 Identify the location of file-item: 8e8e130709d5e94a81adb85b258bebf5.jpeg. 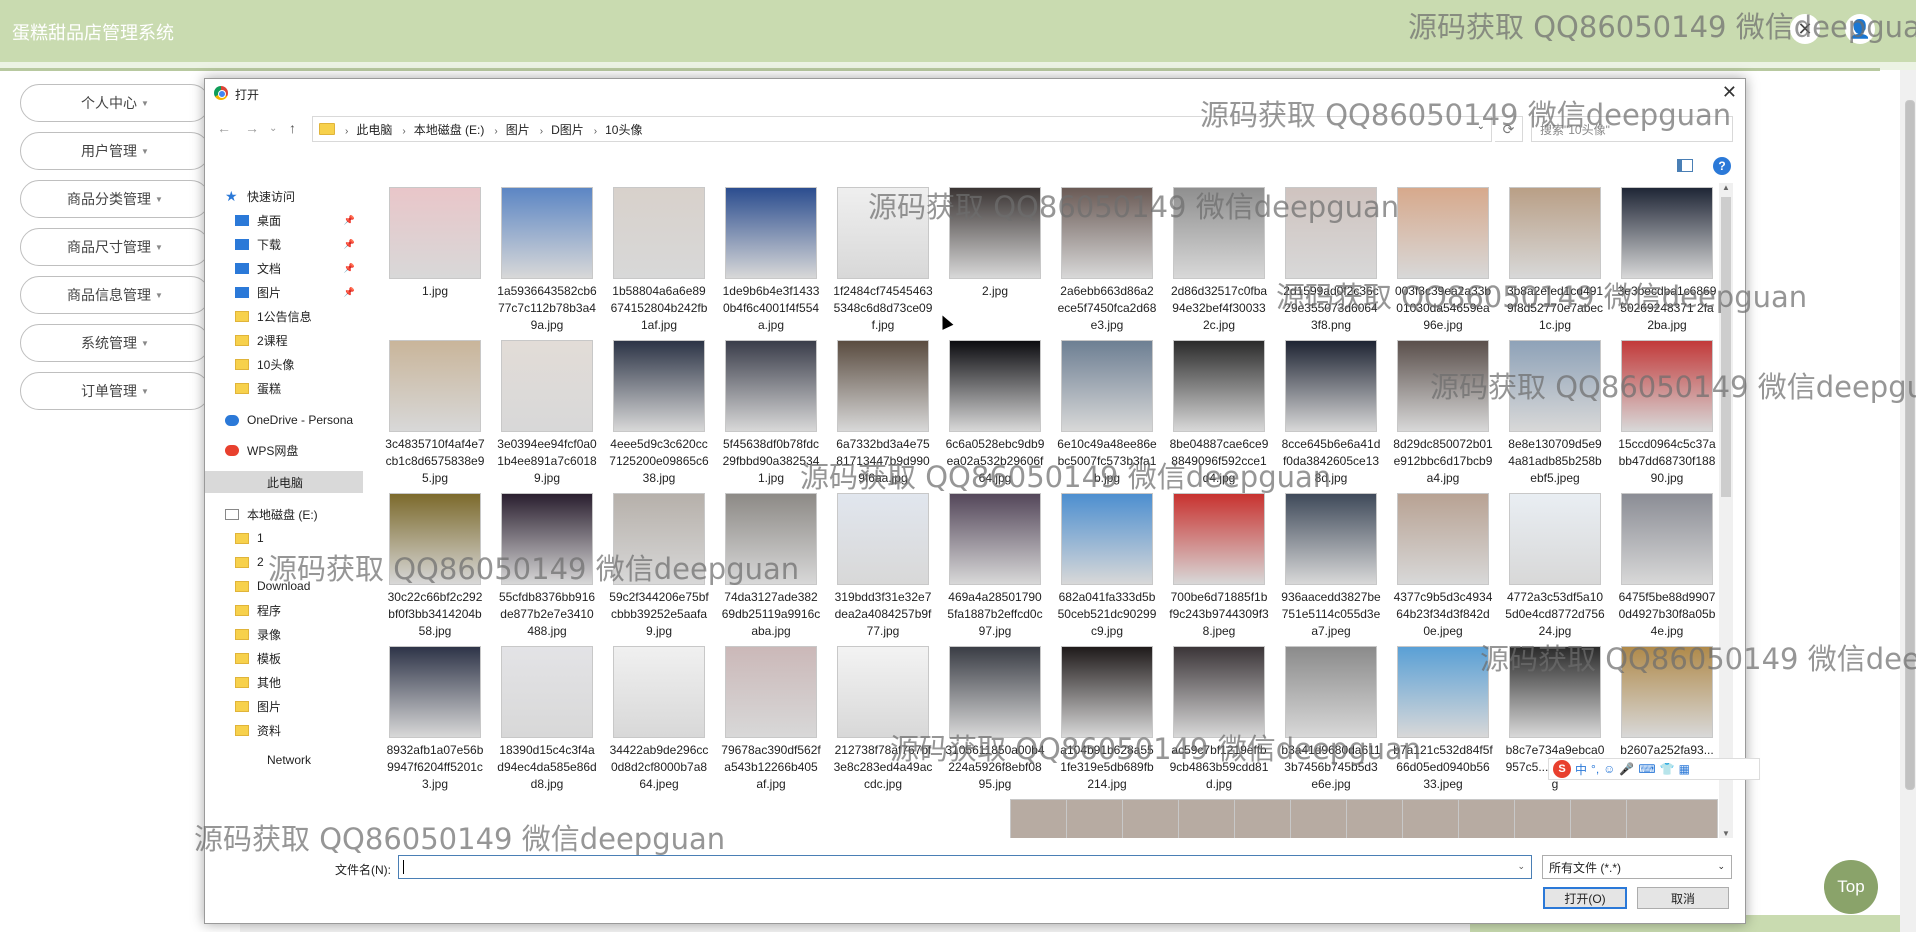
(1555, 415).